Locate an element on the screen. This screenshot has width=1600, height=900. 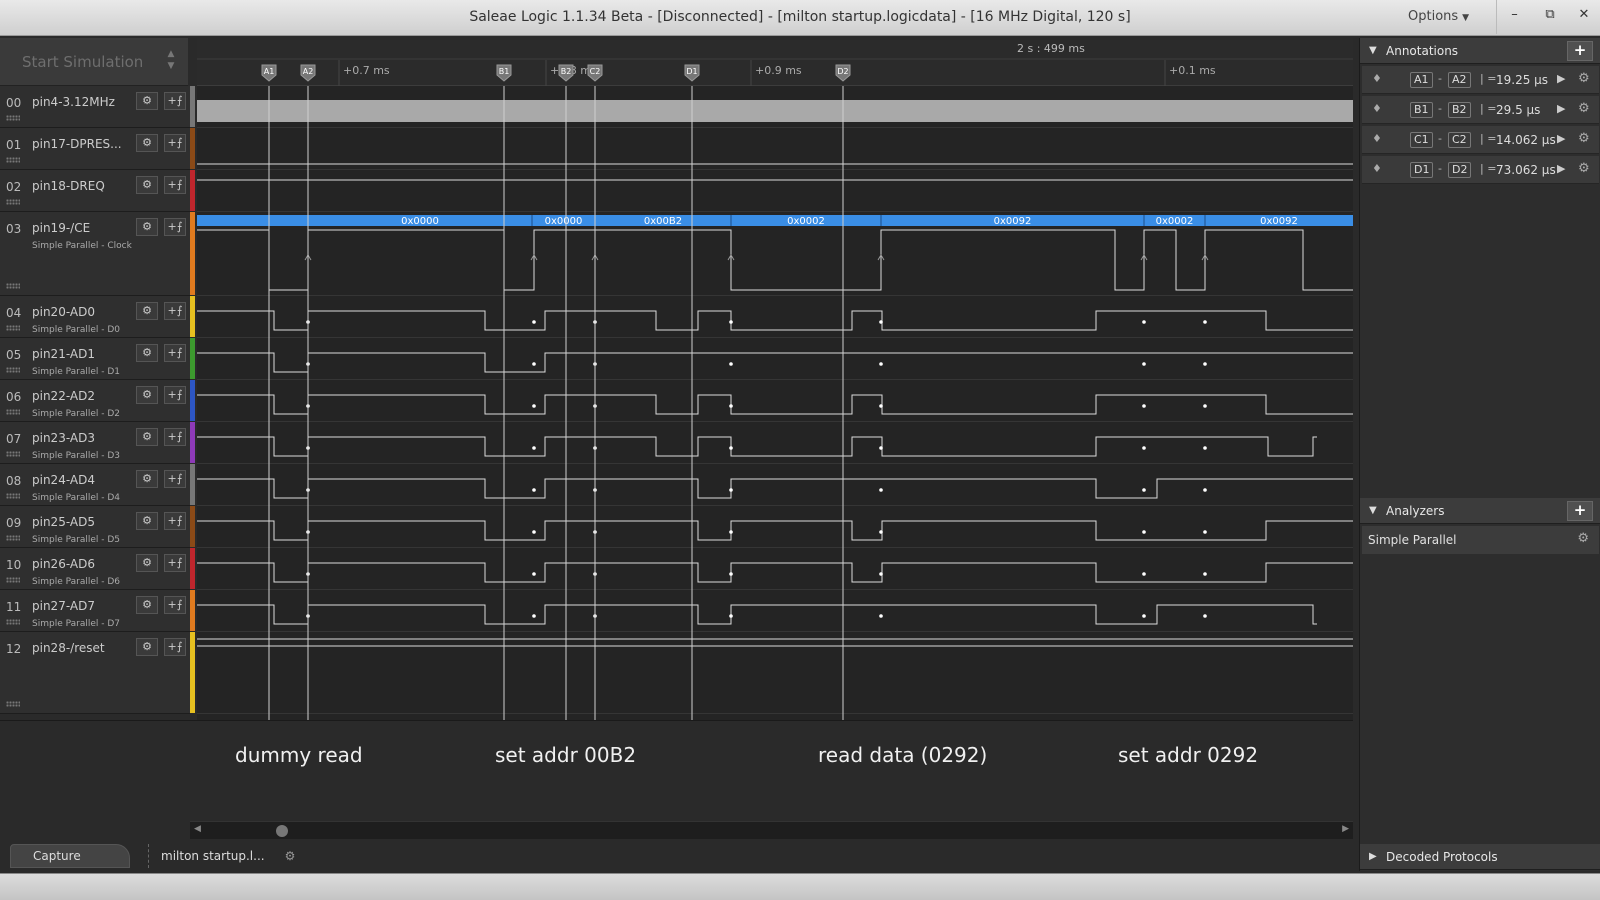
channel-row: 04 pin20-AD0 Simple Parallel - D0 ⚙ +⨍ is located at coordinates (97, 317).